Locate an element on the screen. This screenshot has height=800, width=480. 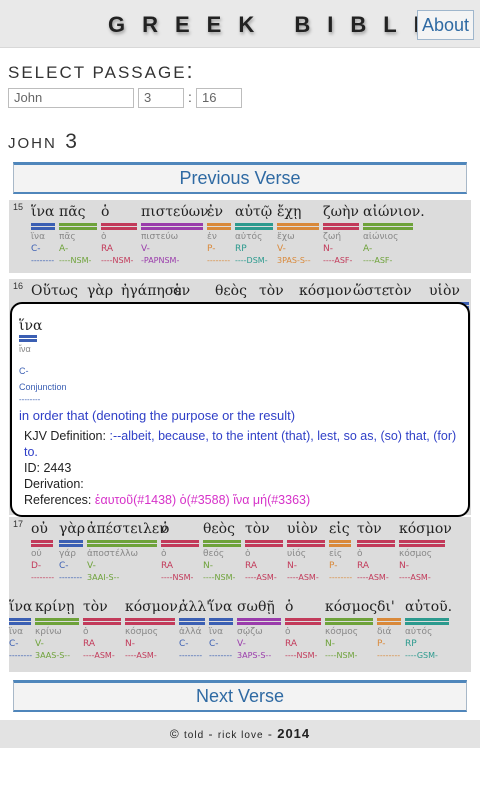
verse-number: 17 is located at coordinates (18, 524).